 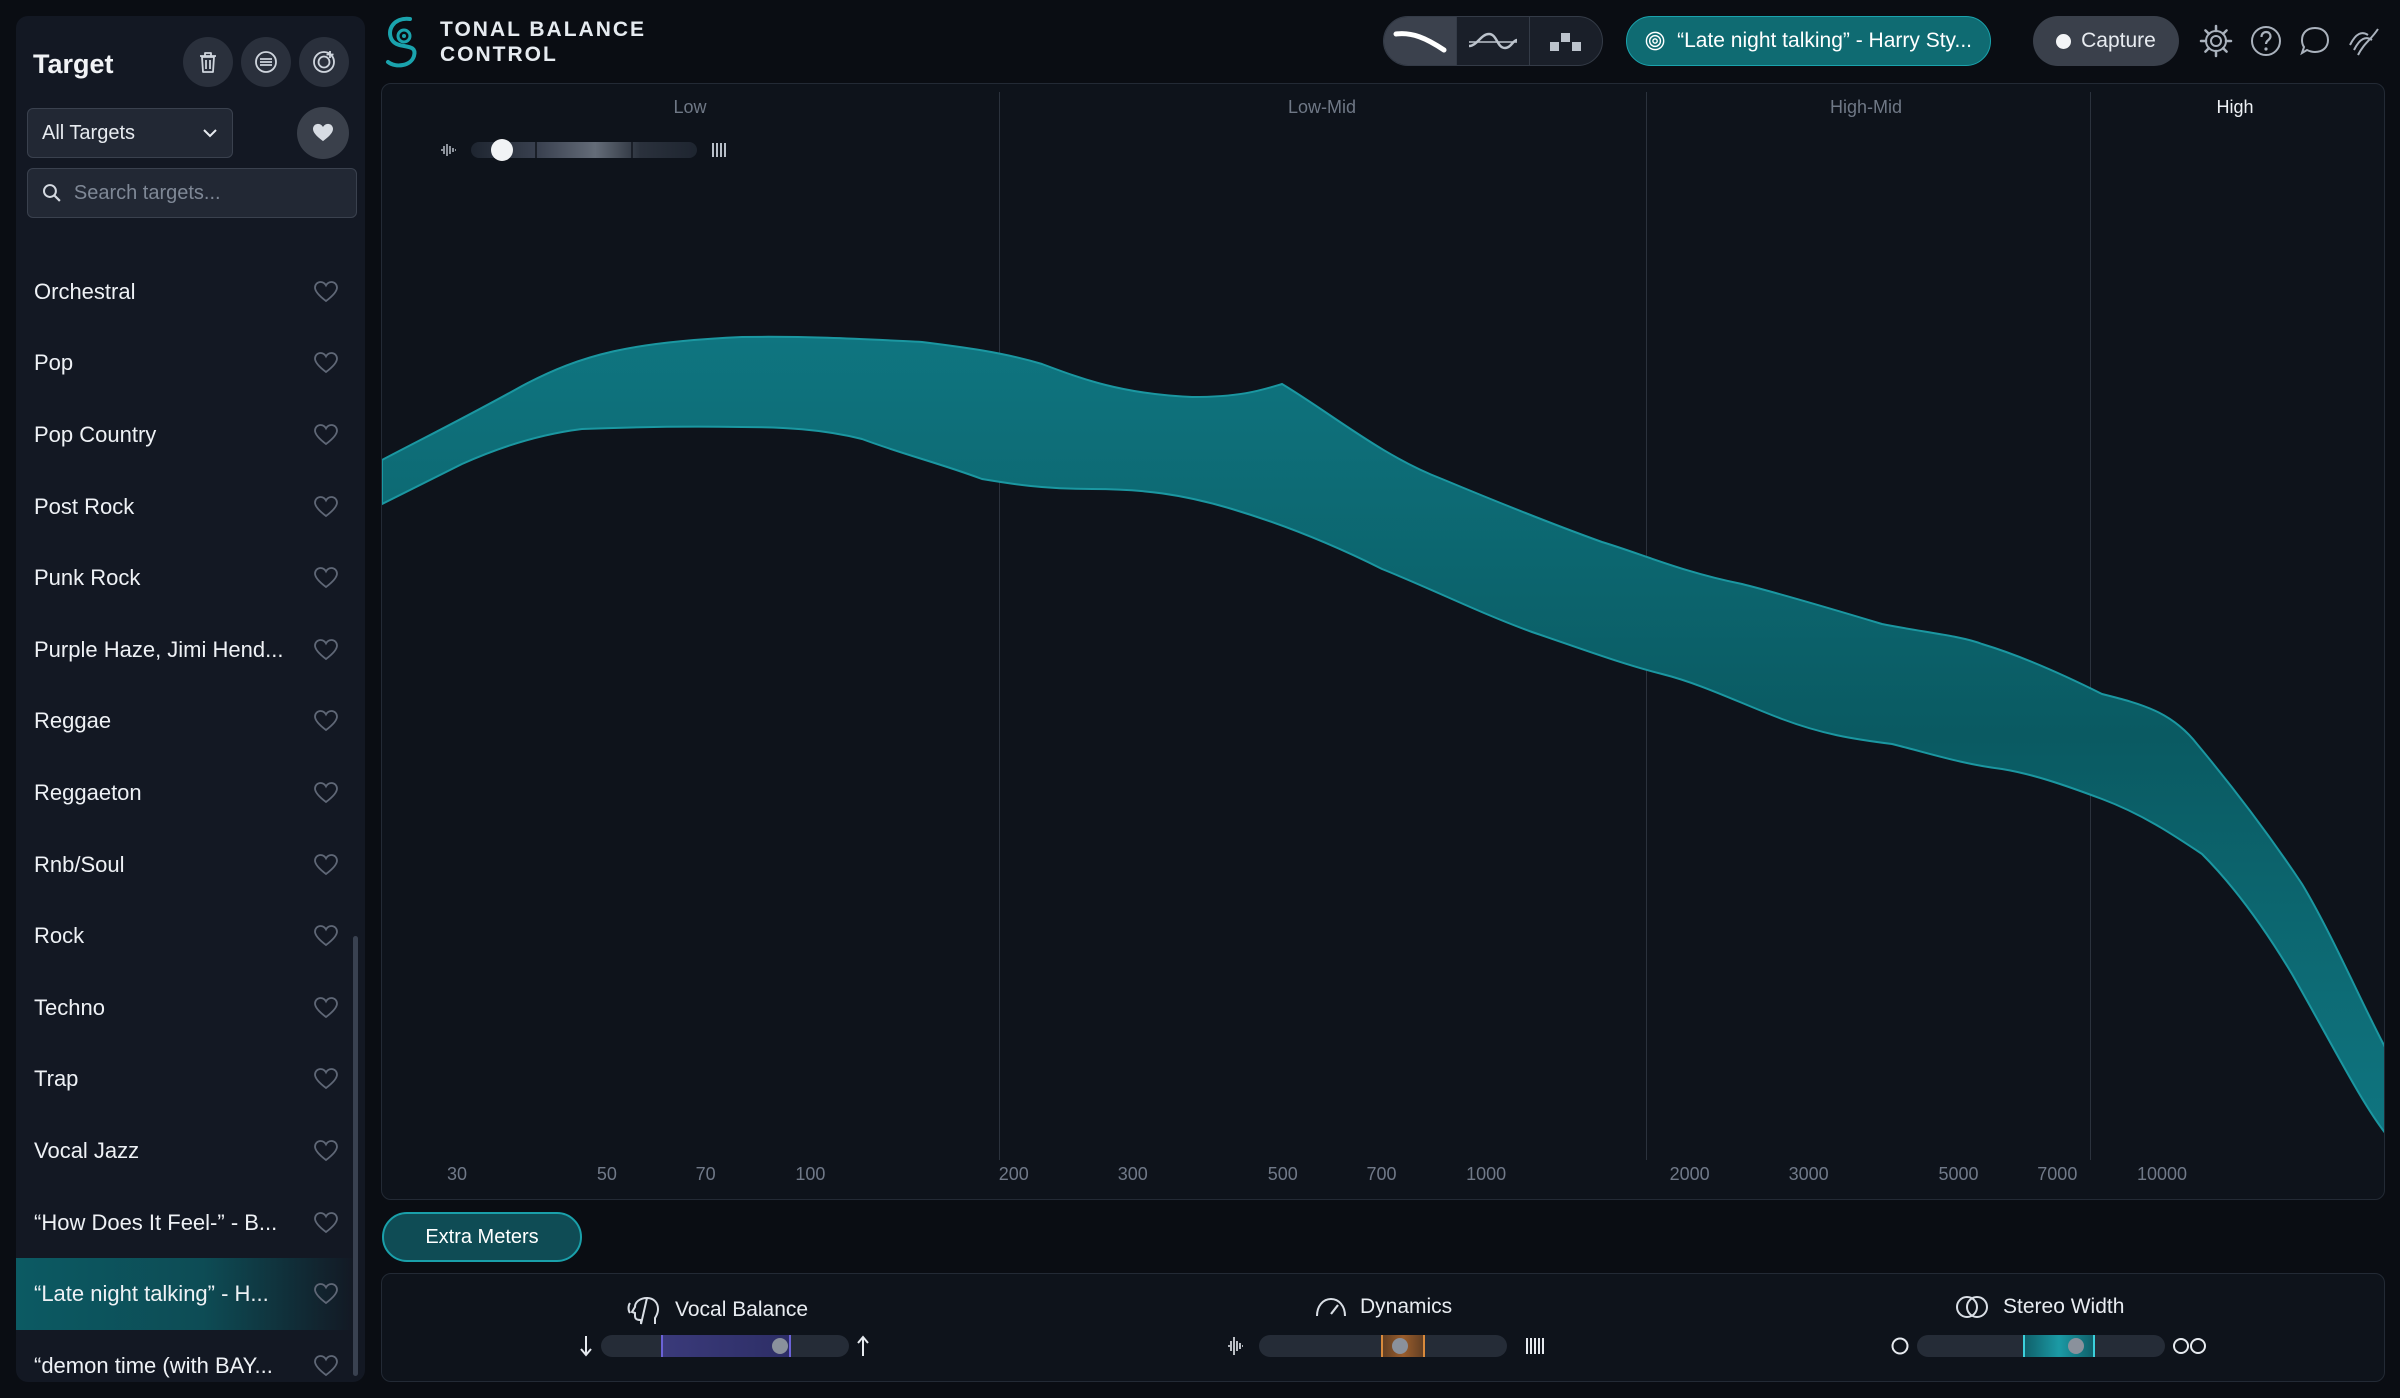 What do you see at coordinates (1958, 1174) in the screenshot?
I see `frequency-tick-label: 5000` at bounding box center [1958, 1174].